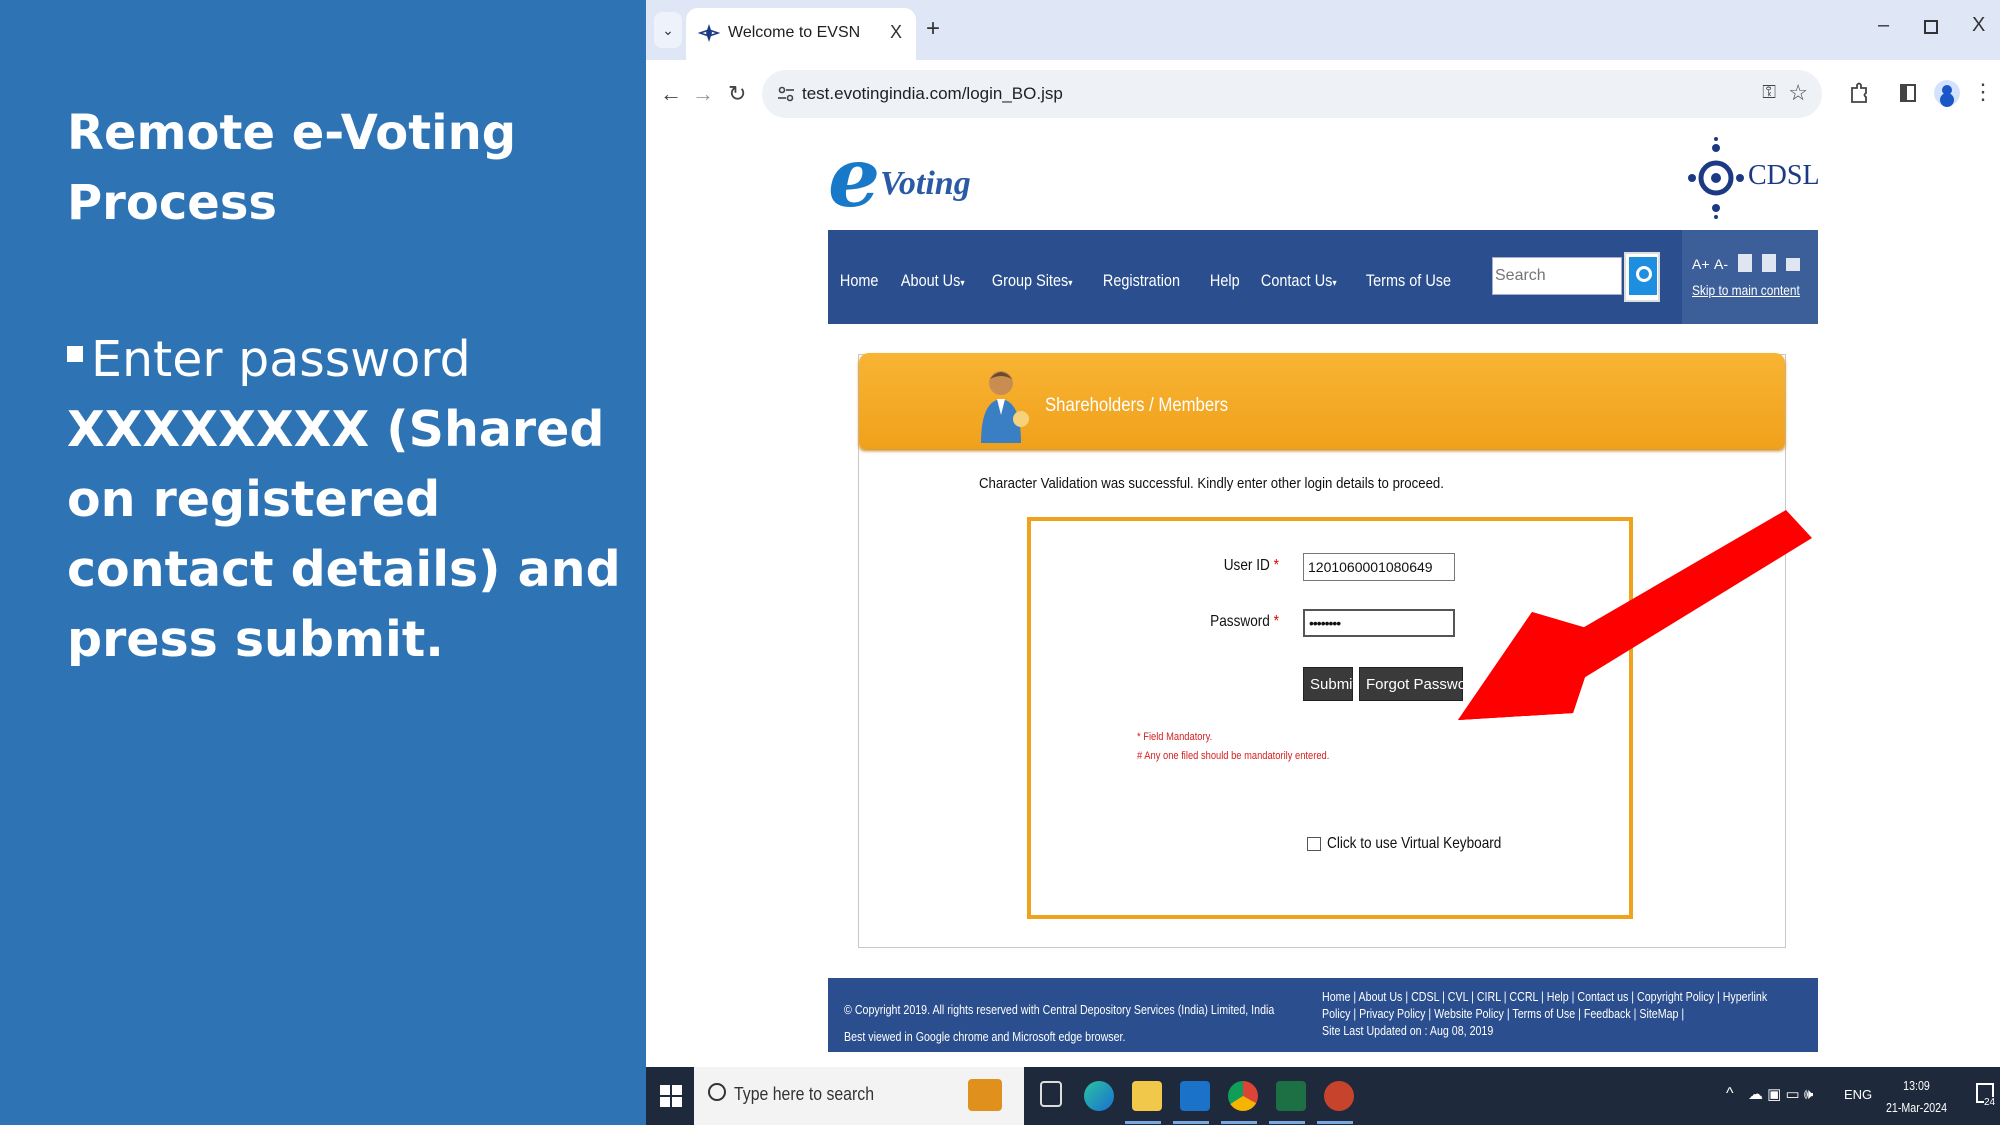  Describe the element at coordinates (1883, 25) in the screenshot. I see `minimize-button: –` at that location.